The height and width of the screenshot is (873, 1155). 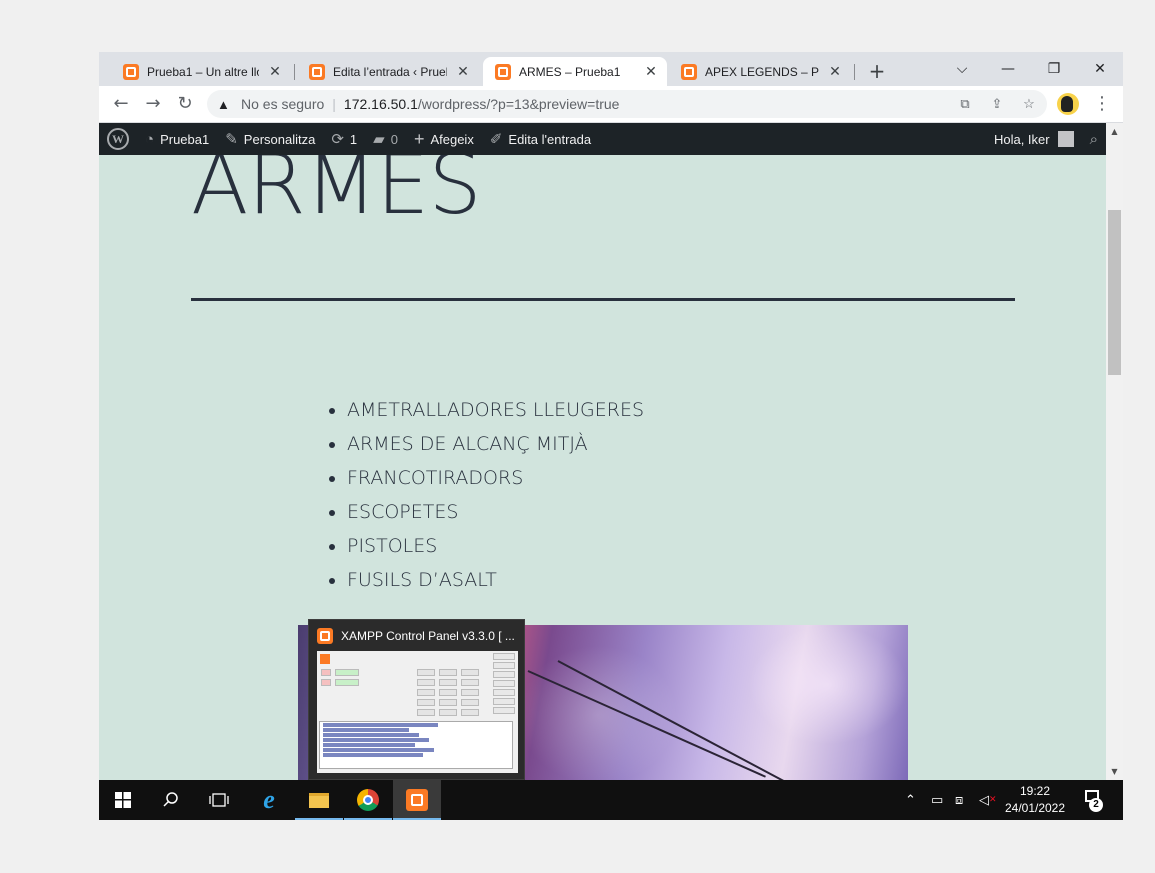 What do you see at coordinates (385, 139) in the screenshot?
I see `comments-link: ▰ 0` at bounding box center [385, 139].